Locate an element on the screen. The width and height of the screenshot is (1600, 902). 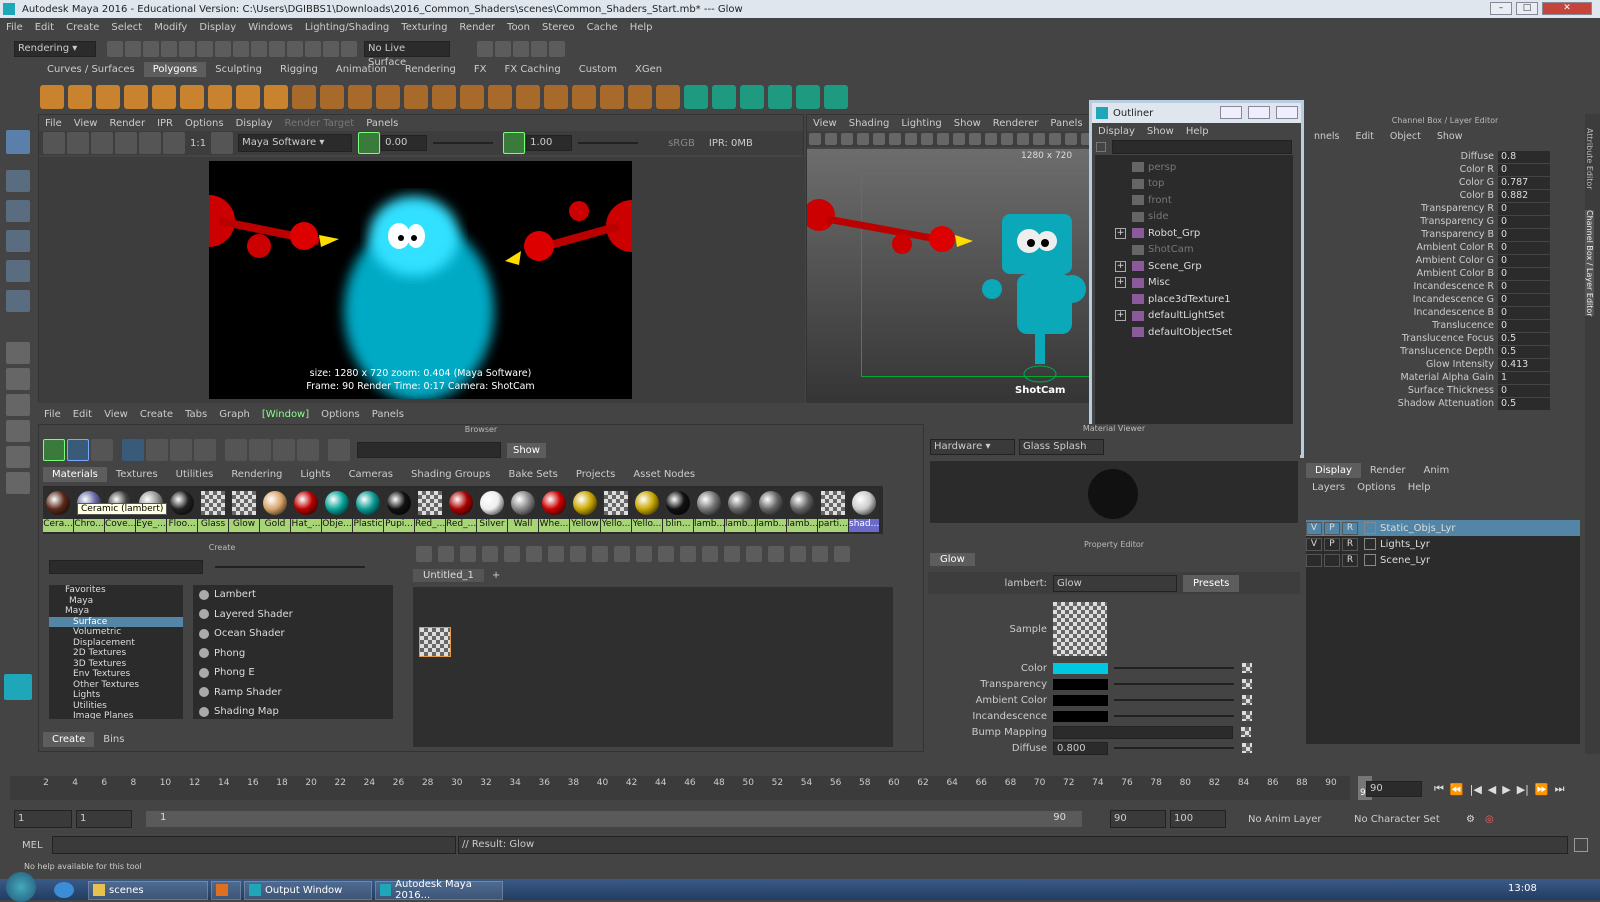
bump-field is located at coordinates (1143, 732).